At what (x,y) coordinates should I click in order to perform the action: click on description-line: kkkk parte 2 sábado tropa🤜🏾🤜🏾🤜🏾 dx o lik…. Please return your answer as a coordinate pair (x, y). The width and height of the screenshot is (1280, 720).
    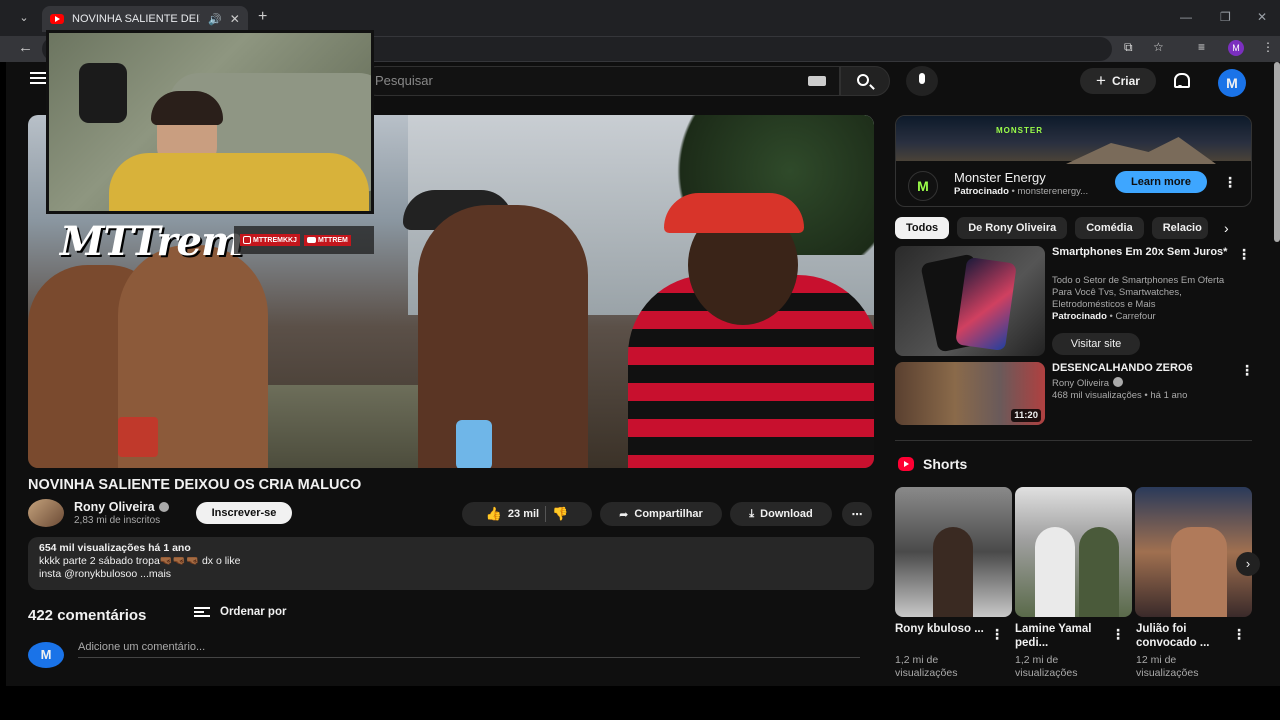
    Looking at the image, I should click on (140, 561).